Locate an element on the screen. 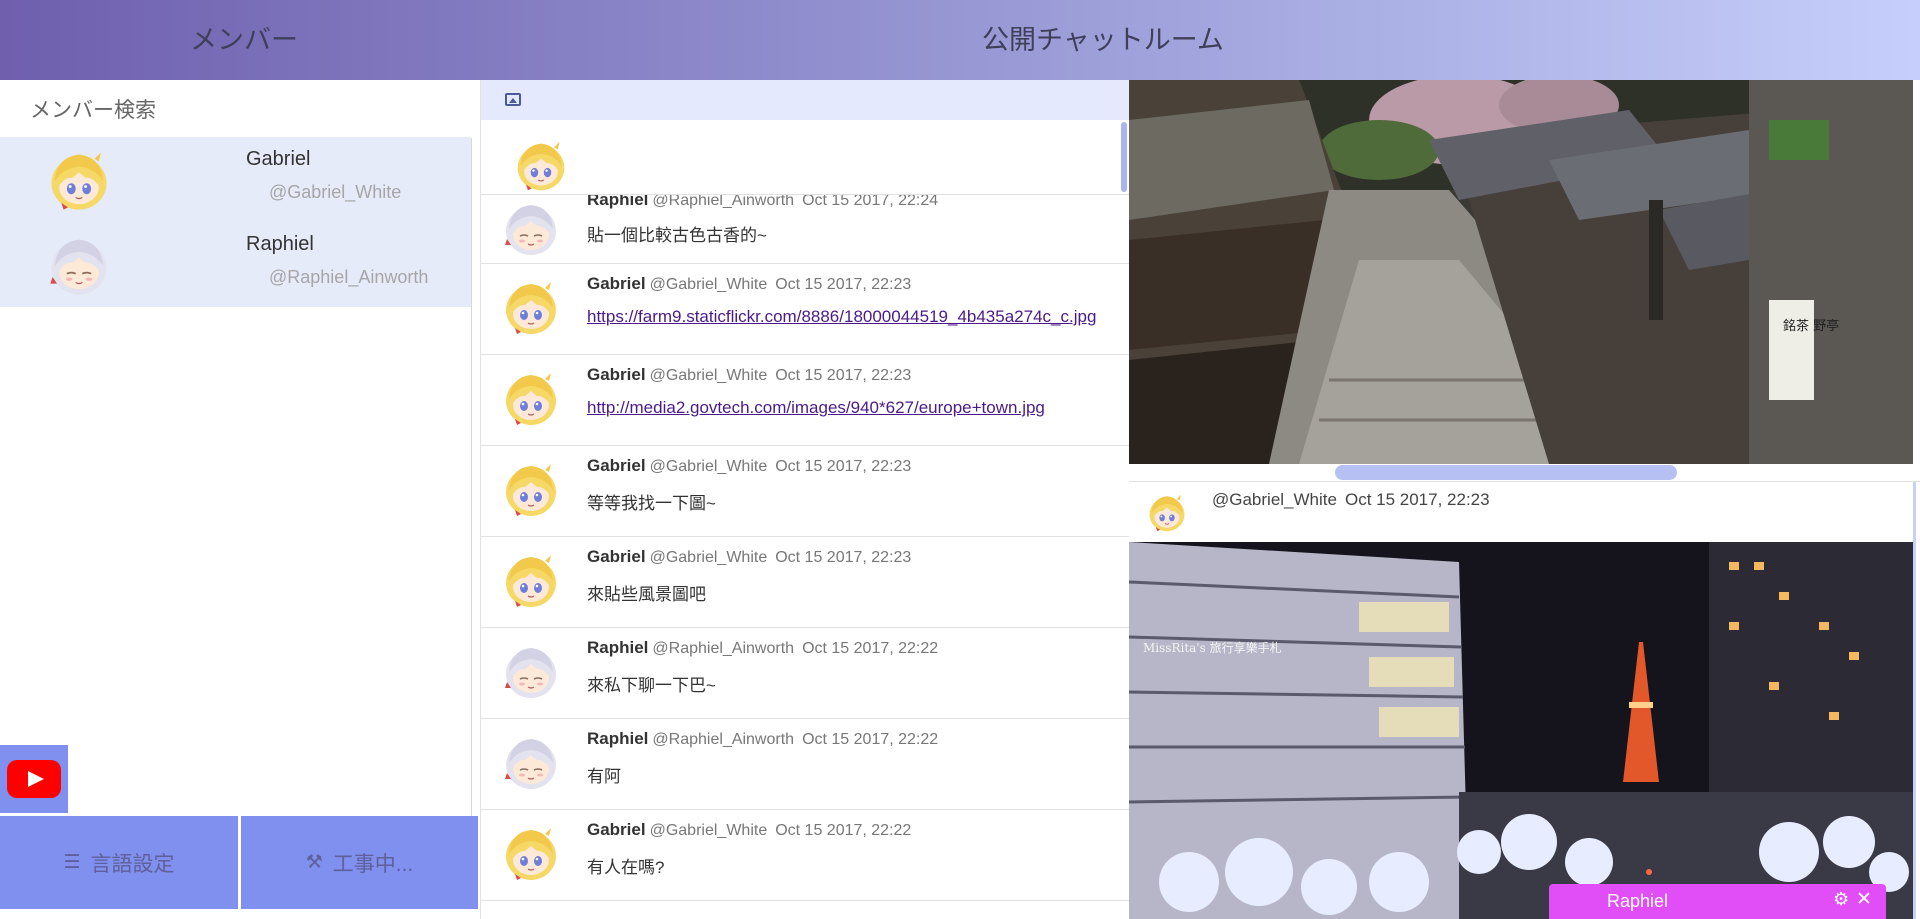  private-chat-tab: Raphiel ⚙ ✕ is located at coordinates (1717, 901).